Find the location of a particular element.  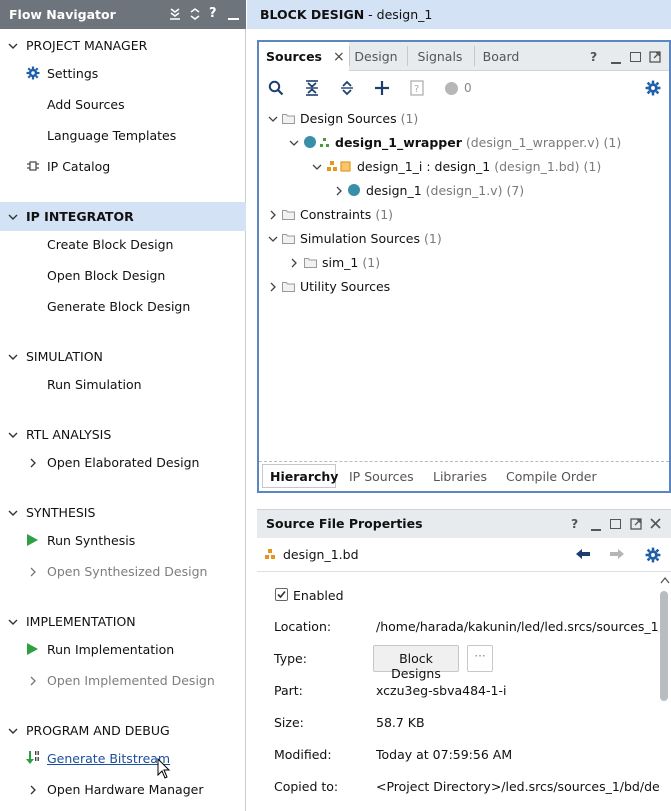

search-icon is located at coordinates (276, 88).